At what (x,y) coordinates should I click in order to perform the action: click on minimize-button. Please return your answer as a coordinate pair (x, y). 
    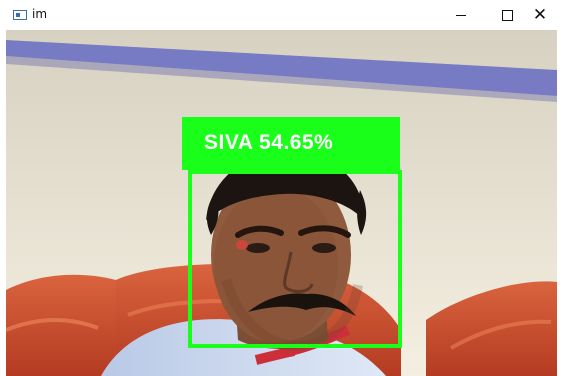
    Looking at the image, I should click on (461, 15).